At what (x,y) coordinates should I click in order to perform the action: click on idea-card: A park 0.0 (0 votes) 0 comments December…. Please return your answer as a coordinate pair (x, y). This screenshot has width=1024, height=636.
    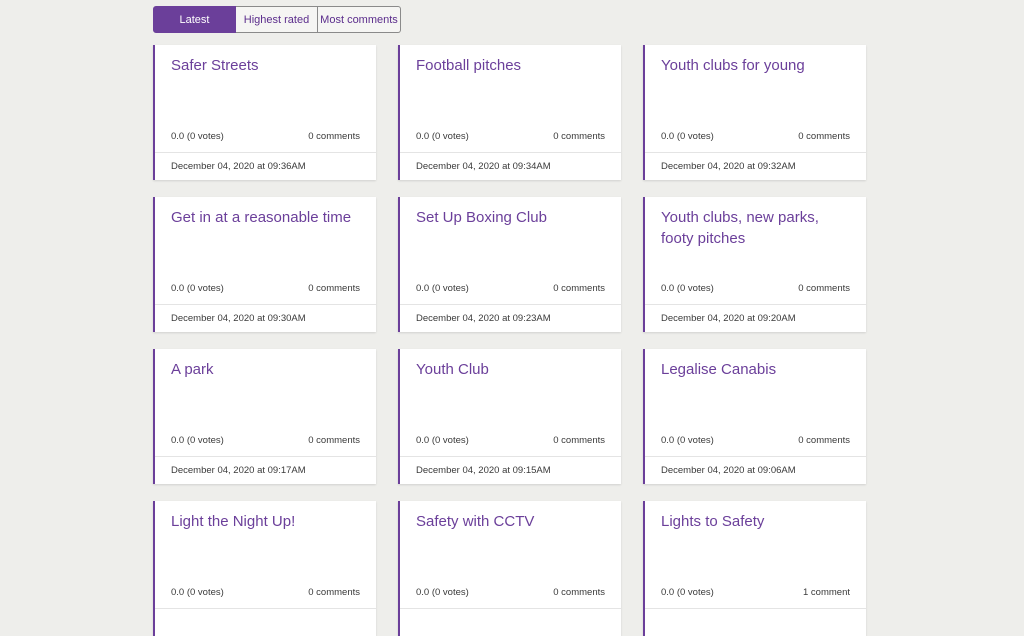
    Looking at the image, I should click on (264, 416).